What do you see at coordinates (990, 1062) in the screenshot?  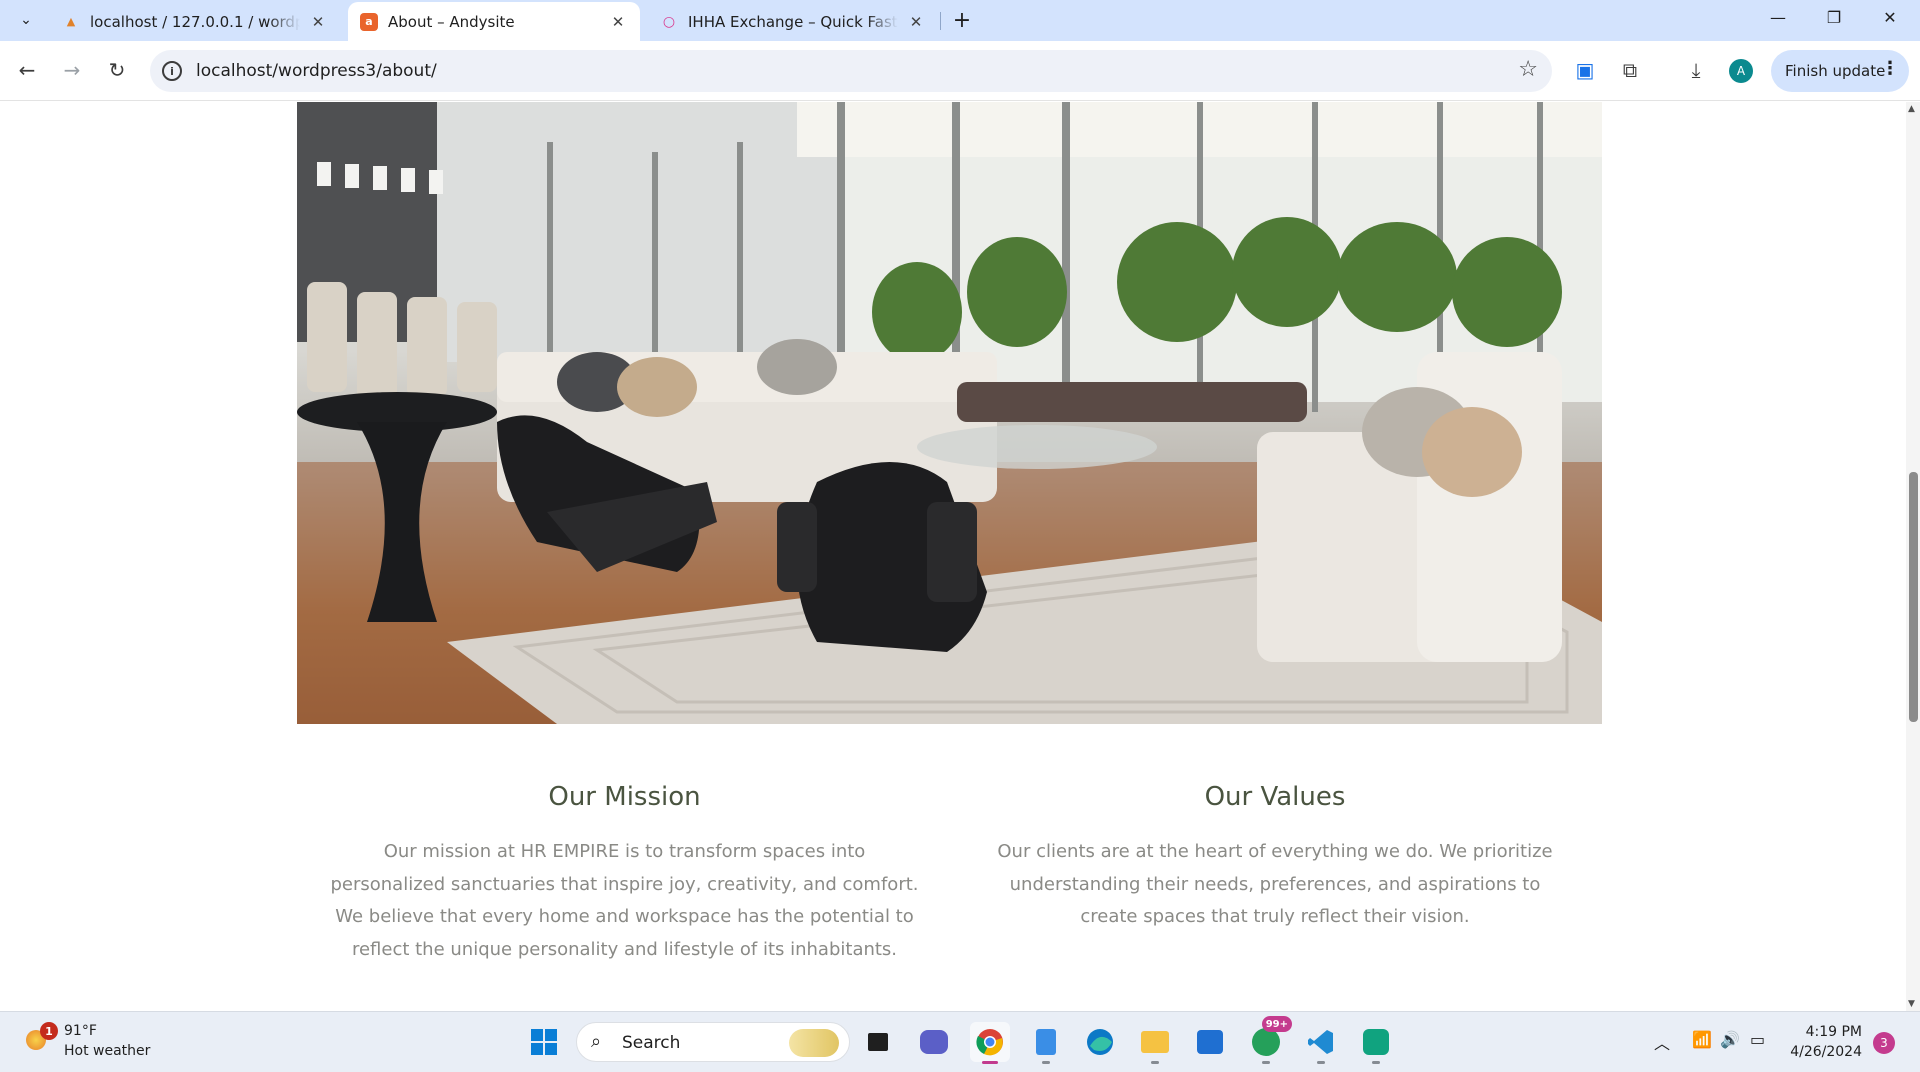 I see `active-indicator` at bounding box center [990, 1062].